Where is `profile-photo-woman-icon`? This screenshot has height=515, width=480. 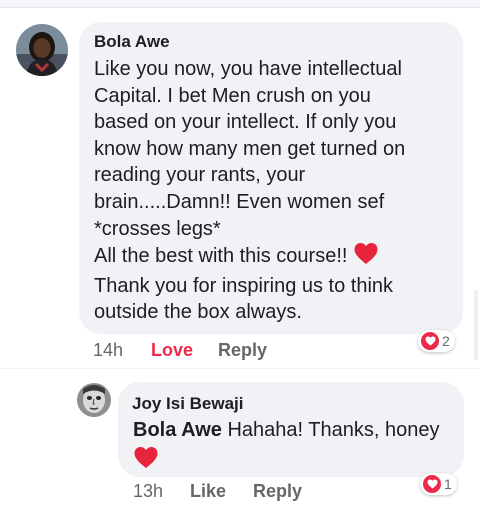 profile-photo-woman-icon is located at coordinates (42, 50).